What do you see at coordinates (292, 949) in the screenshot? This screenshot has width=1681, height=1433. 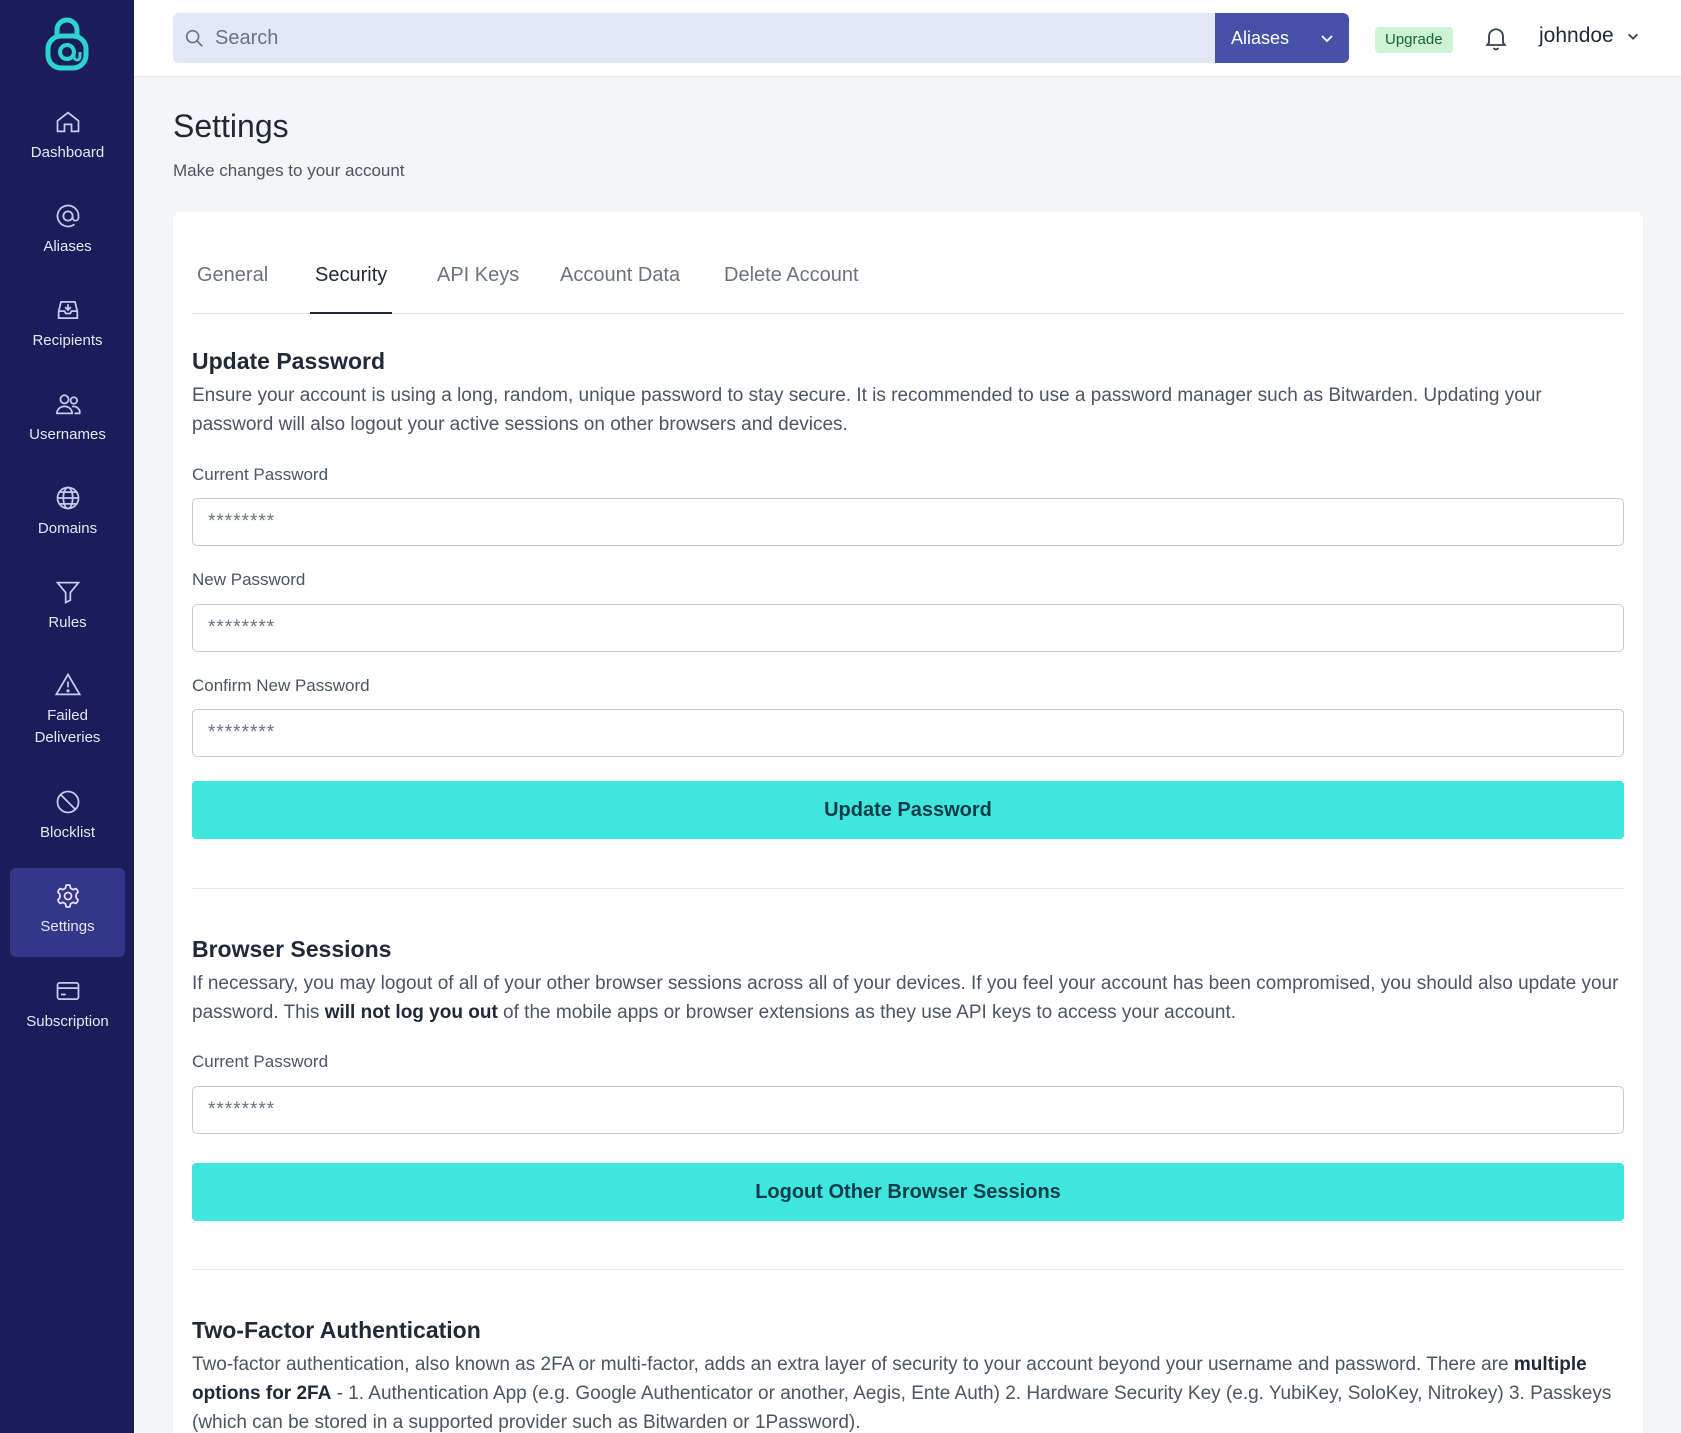 I see `browser-sessions-title: Browser Sessions` at bounding box center [292, 949].